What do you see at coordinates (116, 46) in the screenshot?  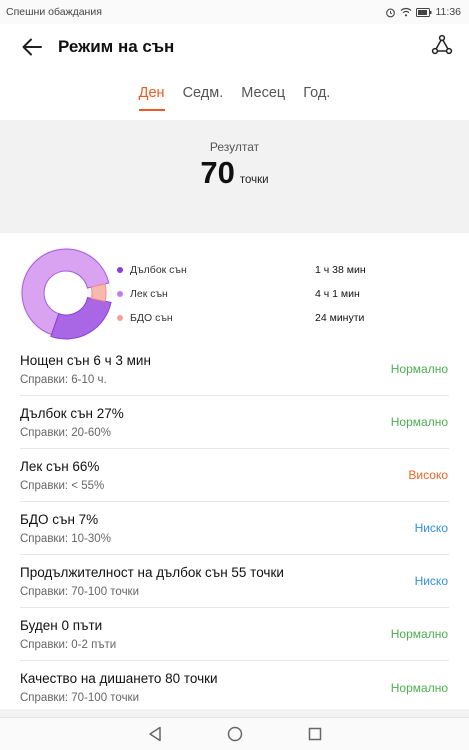 I see `page-title: Режим на сън` at bounding box center [116, 46].